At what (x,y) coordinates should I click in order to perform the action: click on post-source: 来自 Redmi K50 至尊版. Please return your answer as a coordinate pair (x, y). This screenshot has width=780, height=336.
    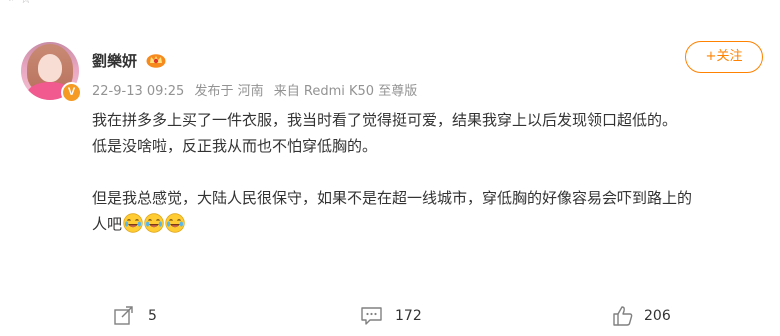
    Looking at the image, I should click on (345, 91).